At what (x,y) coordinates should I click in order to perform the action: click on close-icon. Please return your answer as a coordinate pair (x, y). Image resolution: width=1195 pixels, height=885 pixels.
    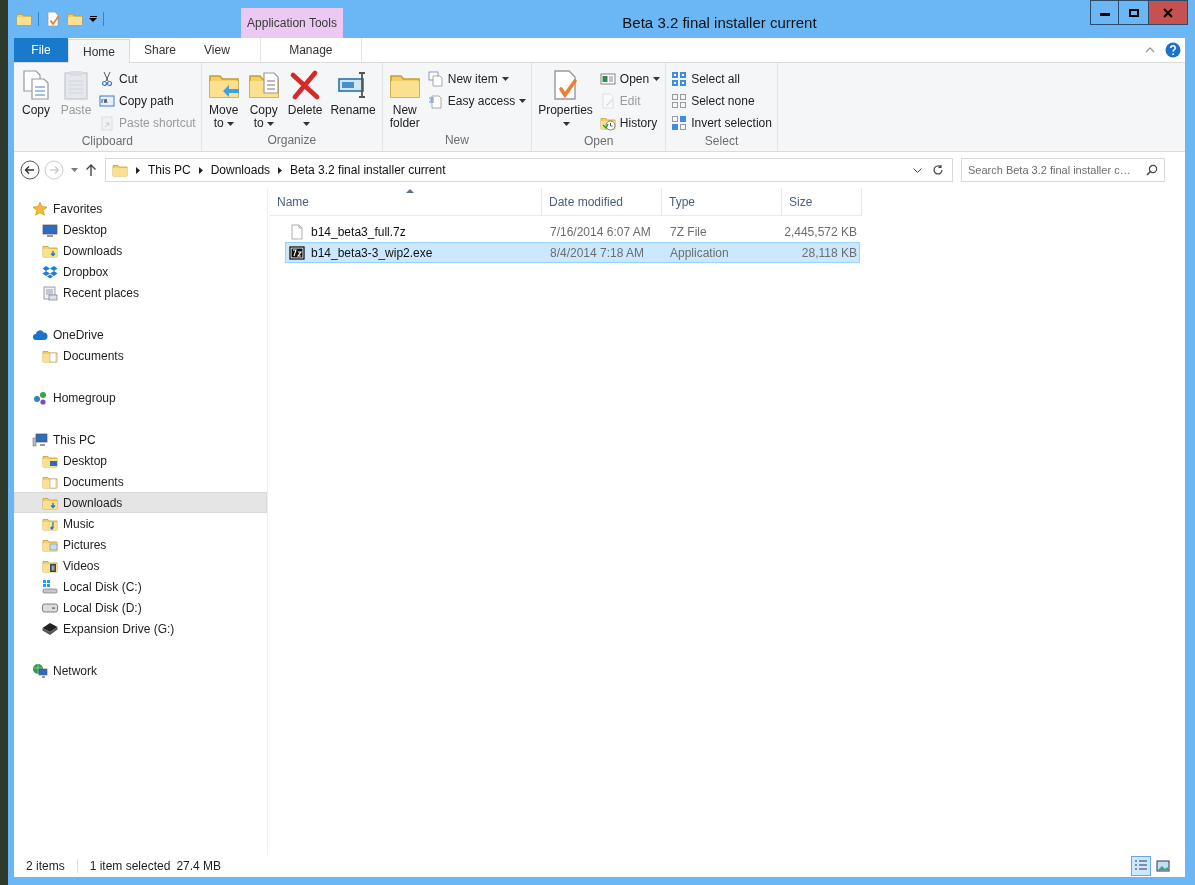
    Looking at the image, I should click on (1168, 12).